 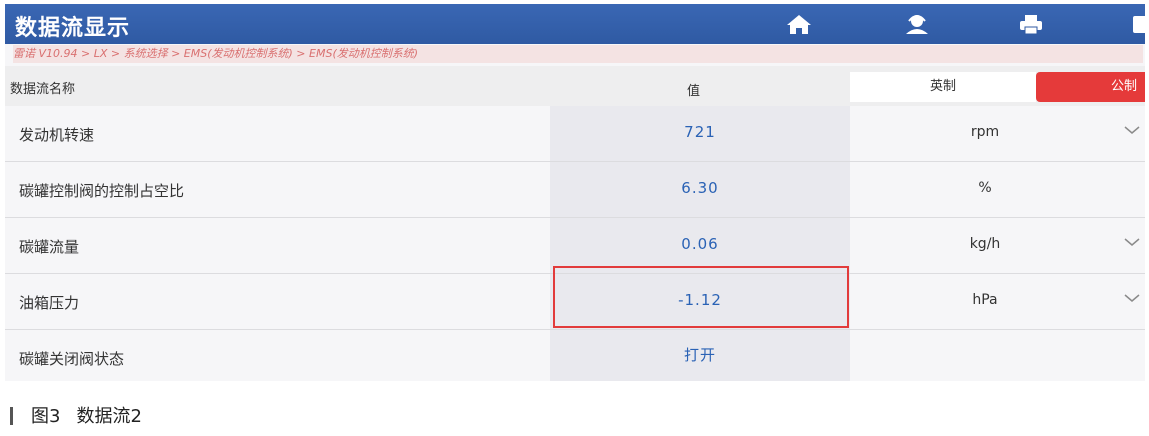 I want to click on row-unit: %, so click(x=985, y=188).